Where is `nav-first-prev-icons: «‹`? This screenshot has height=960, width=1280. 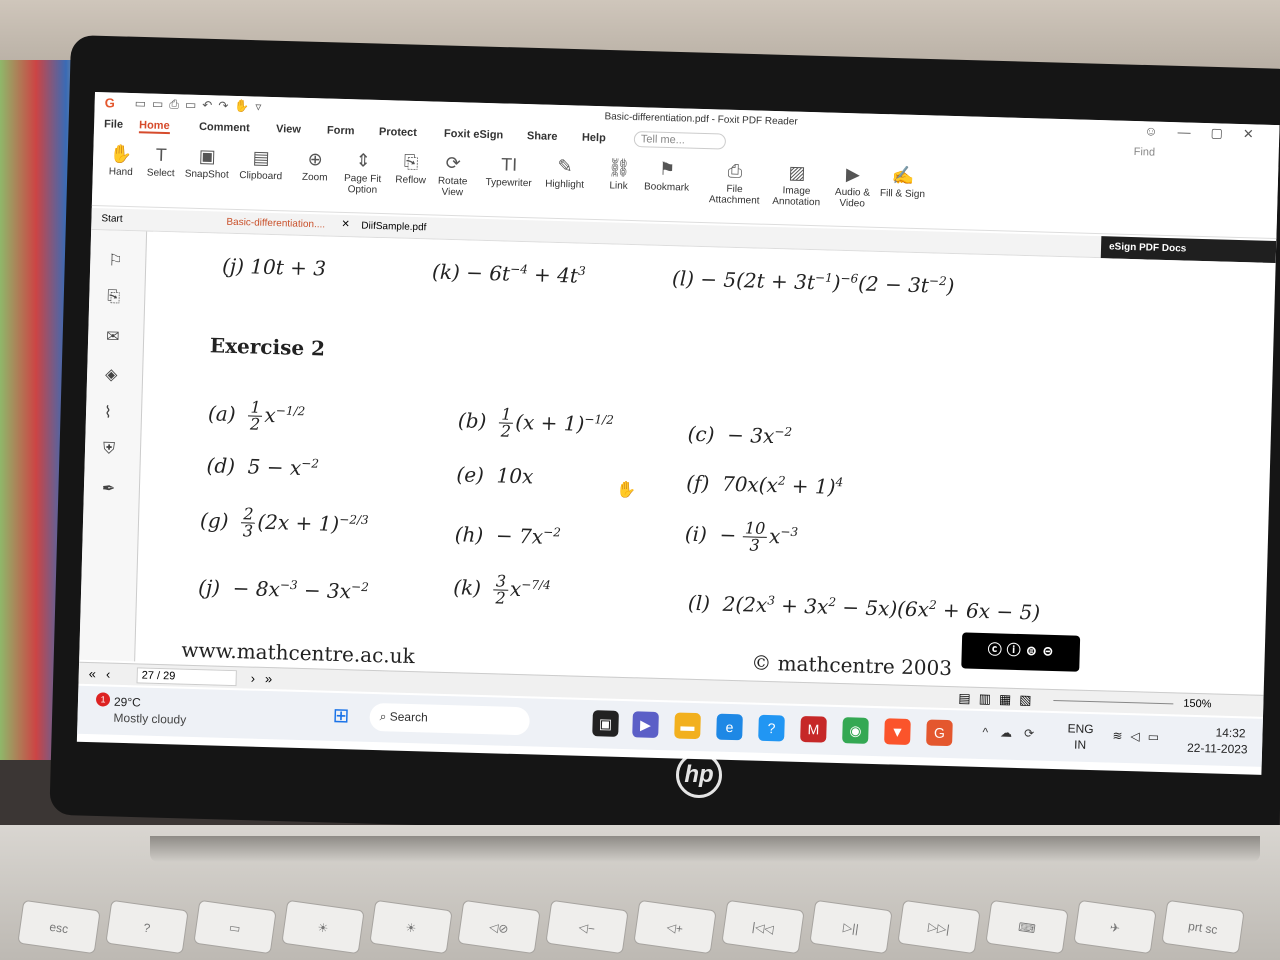 nav-first-prev-icons: «‹ is located at coordinates (105, 674).